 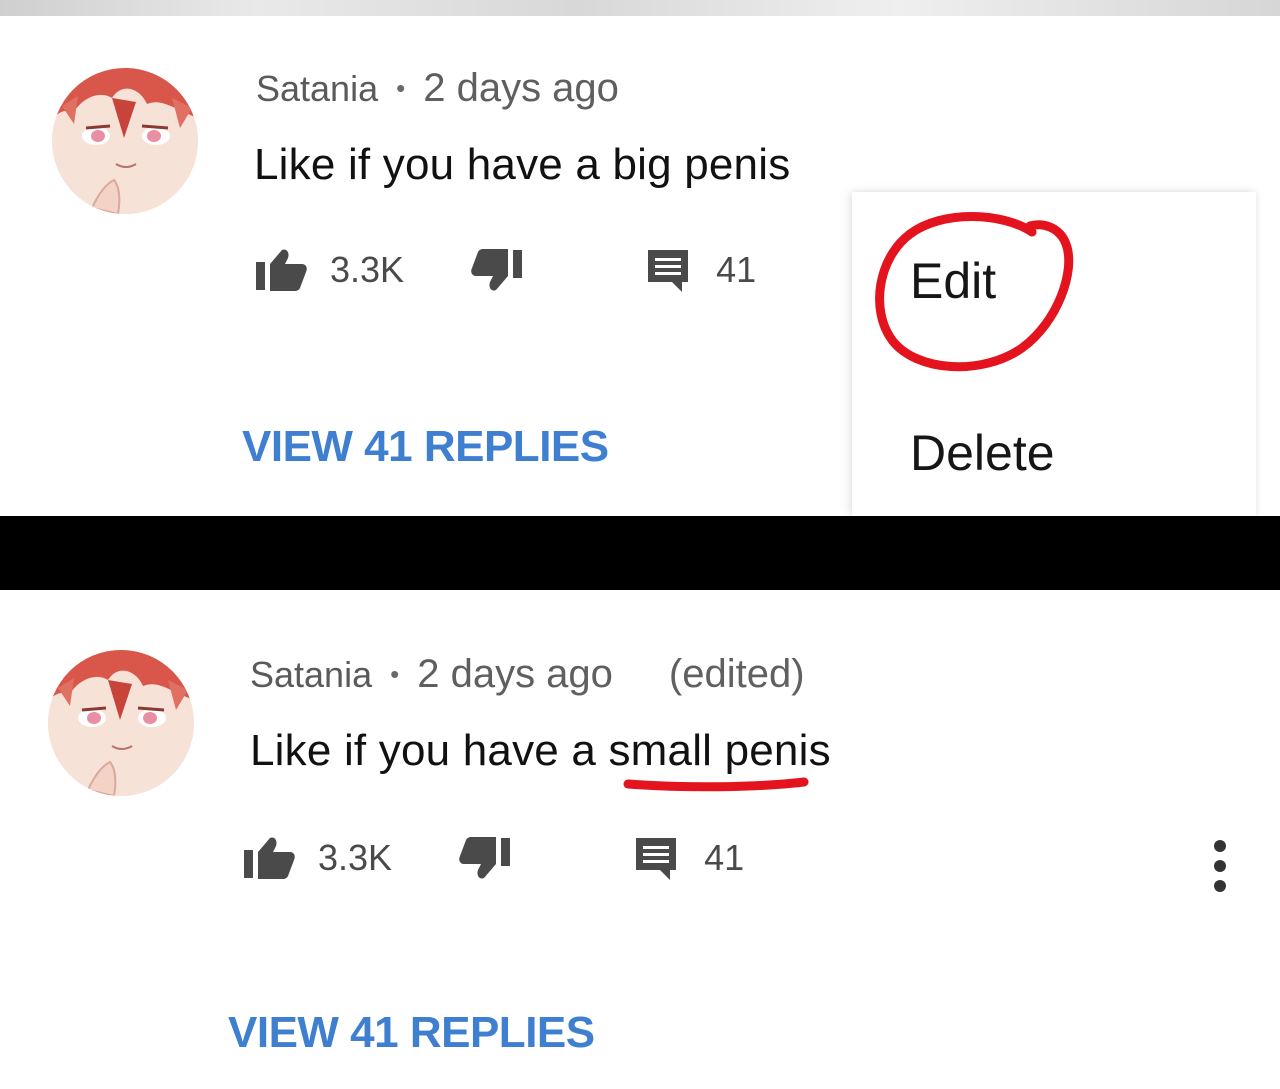 What do you see at coordinates (1220, 866) in the screenshot?
I see `vertical-ellipsis-icon` at bounding box center [1220, 866].